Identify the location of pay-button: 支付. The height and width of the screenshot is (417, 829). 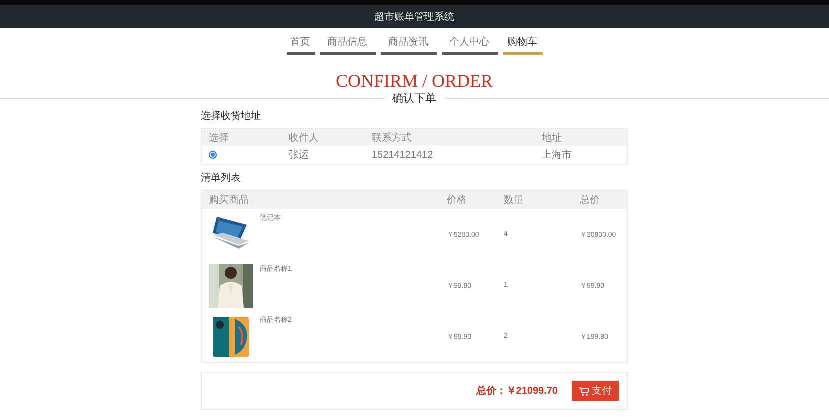
(595, 391).